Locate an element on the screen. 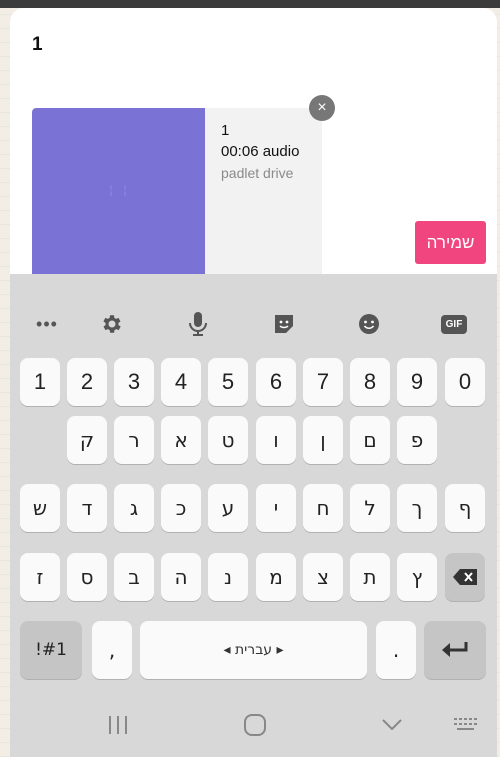 The height and width of the screenshot is (757, 500). key-final-tsadi: ץ is located at coordinates (417, 577).